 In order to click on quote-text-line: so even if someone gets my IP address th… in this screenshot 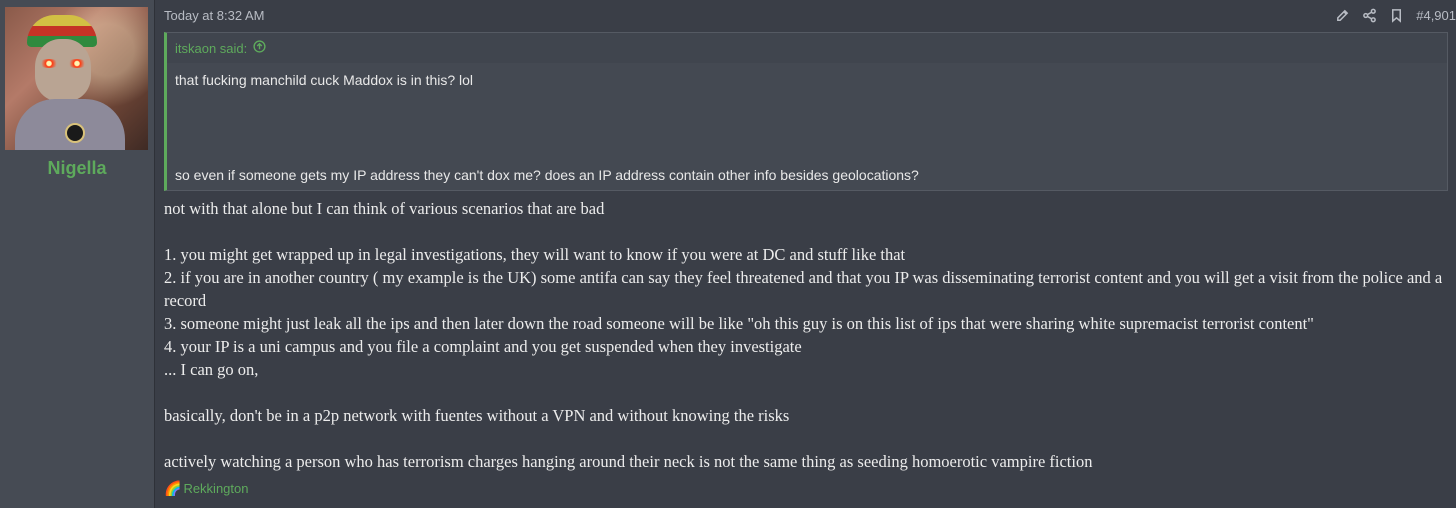, I will do `click(547, 175)`.